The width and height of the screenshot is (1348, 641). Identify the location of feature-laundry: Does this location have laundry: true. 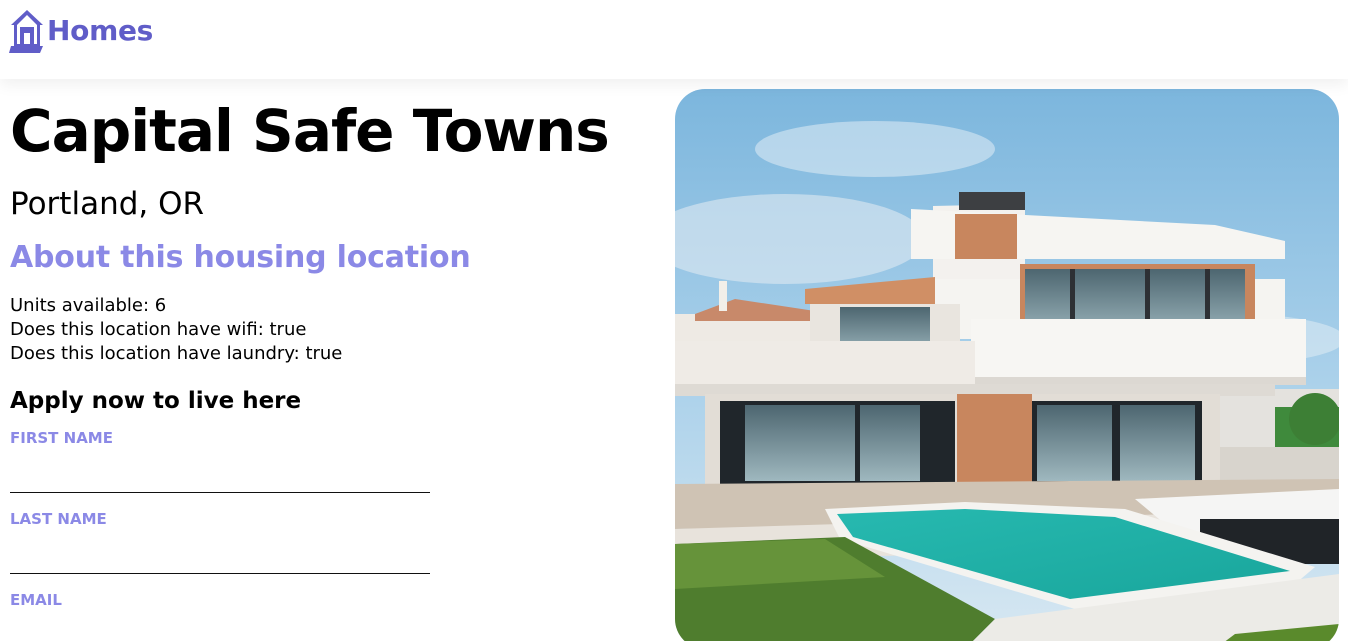
(176, 353).